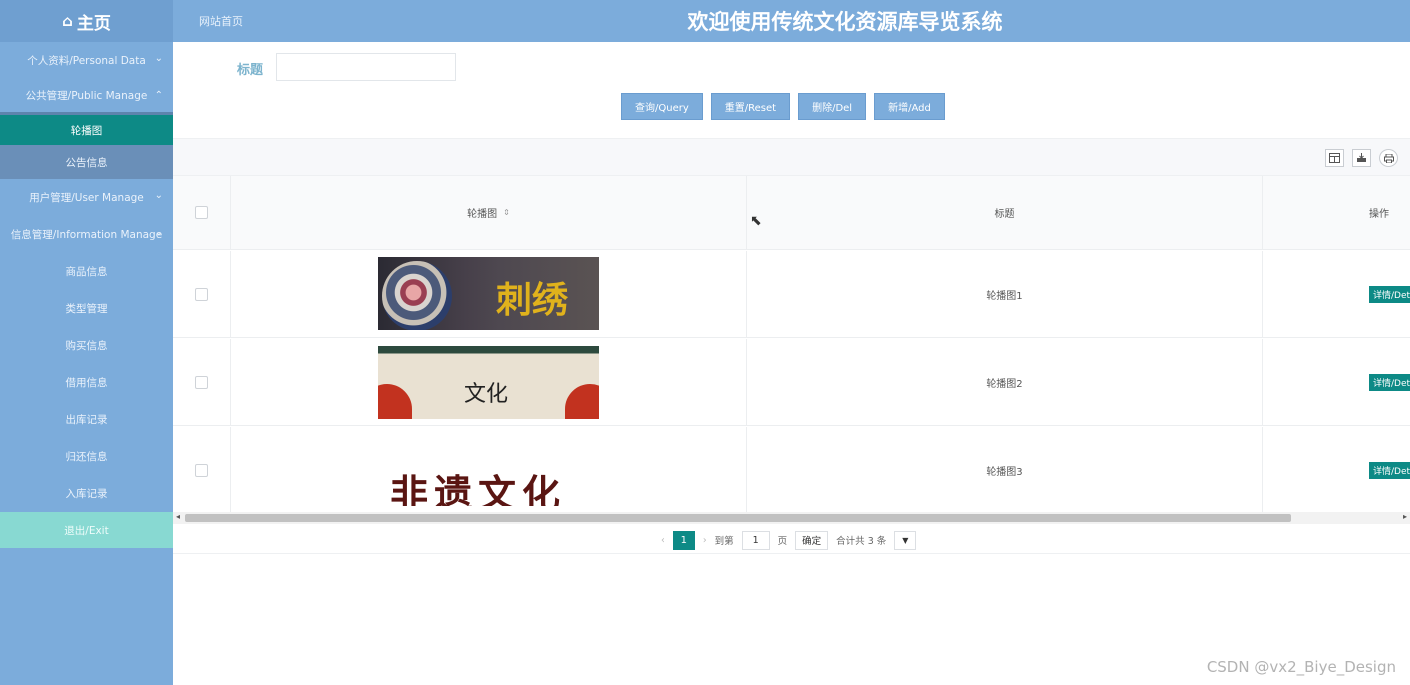  I want to click on sidebar-item-label: 入库记录, so click(86, 494).